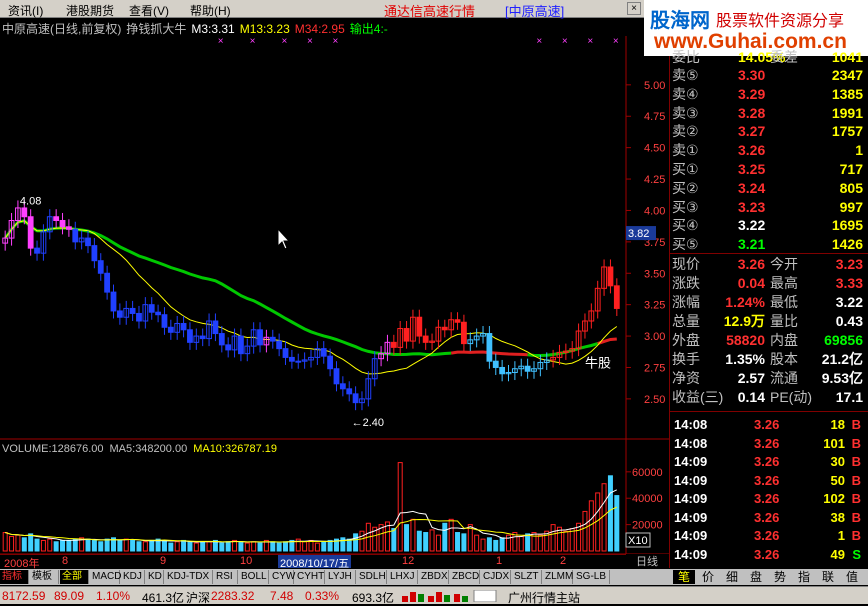 The height and width of the screenshot is (606, 868). I want to click on menu-news: 资讯(I), so click(25, 10).